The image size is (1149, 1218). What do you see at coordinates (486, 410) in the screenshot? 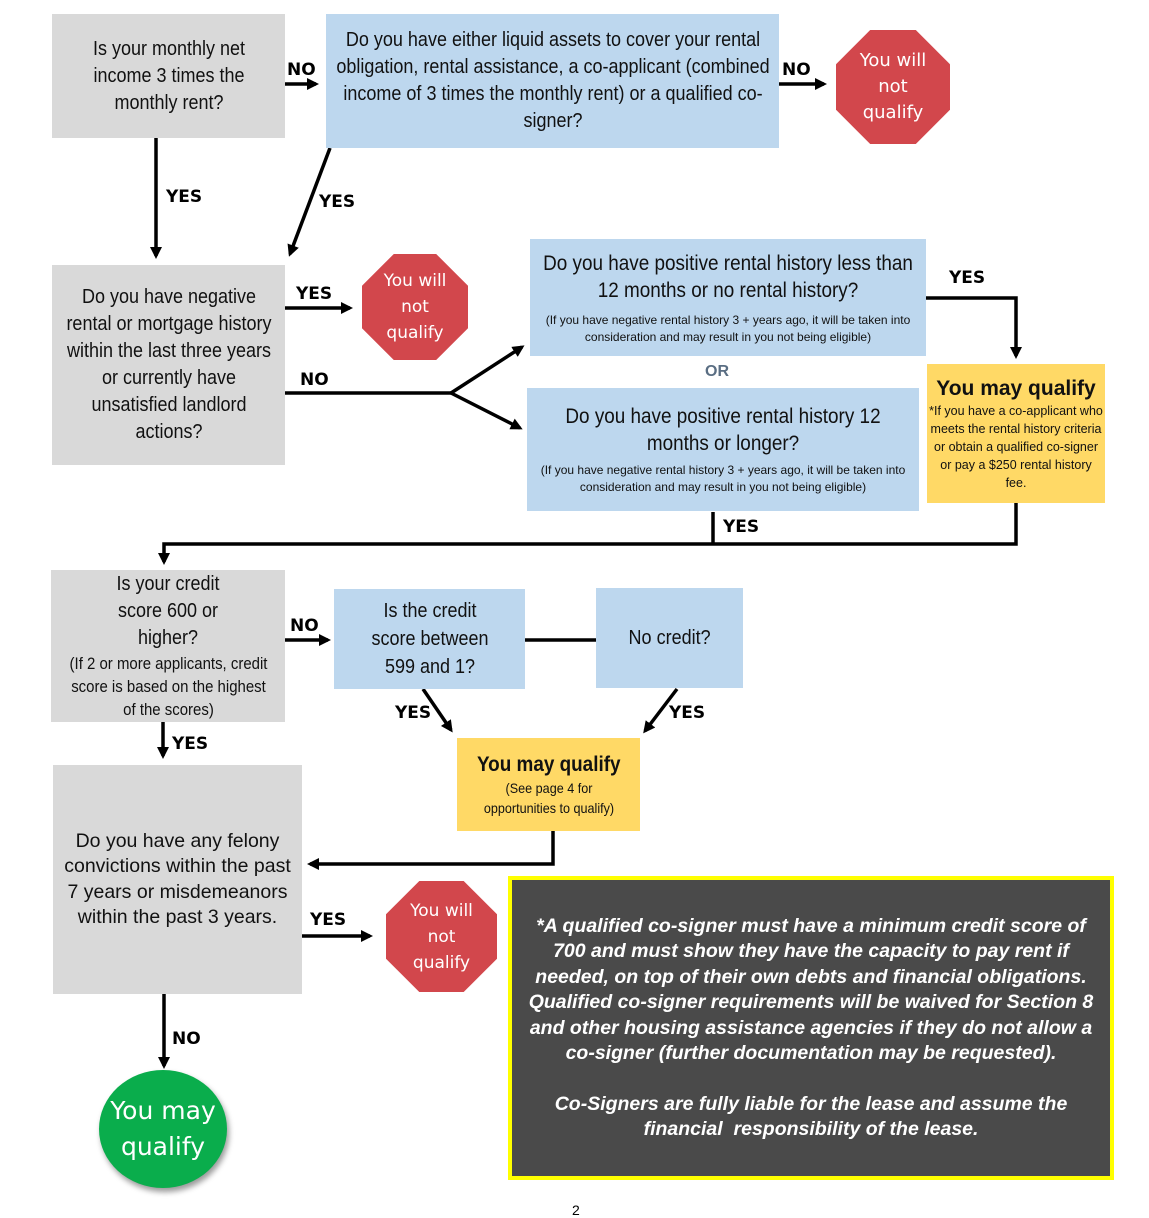
I see `edge-branch-down` at bounding box center [486, 410].